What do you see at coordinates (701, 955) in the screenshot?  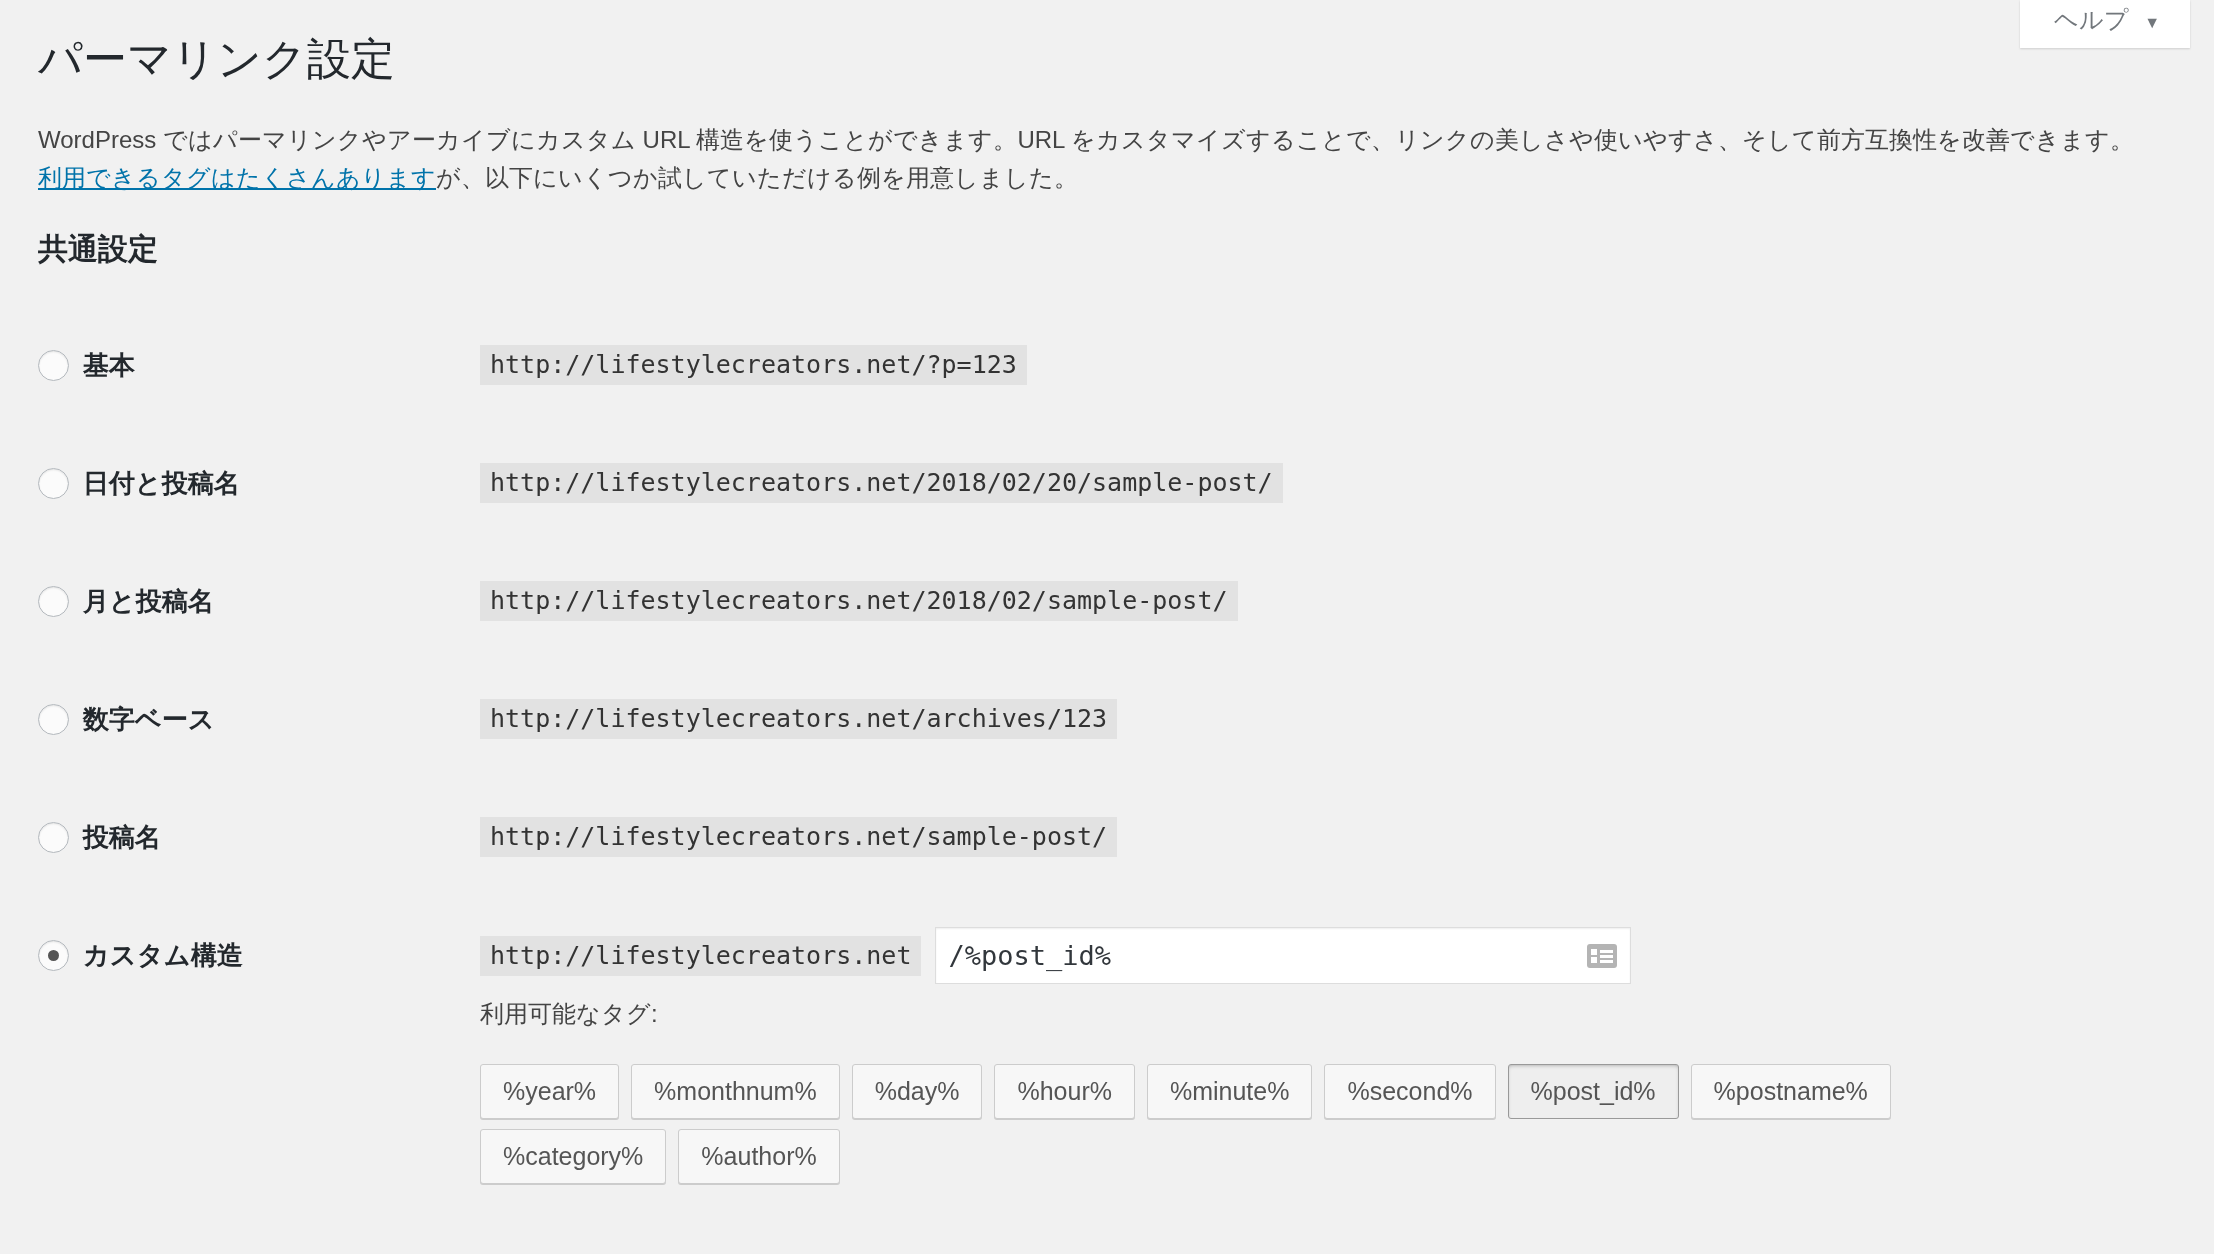 I see `url-prefix: http://lifestylecreators.net` at bounding box center [701, 955].